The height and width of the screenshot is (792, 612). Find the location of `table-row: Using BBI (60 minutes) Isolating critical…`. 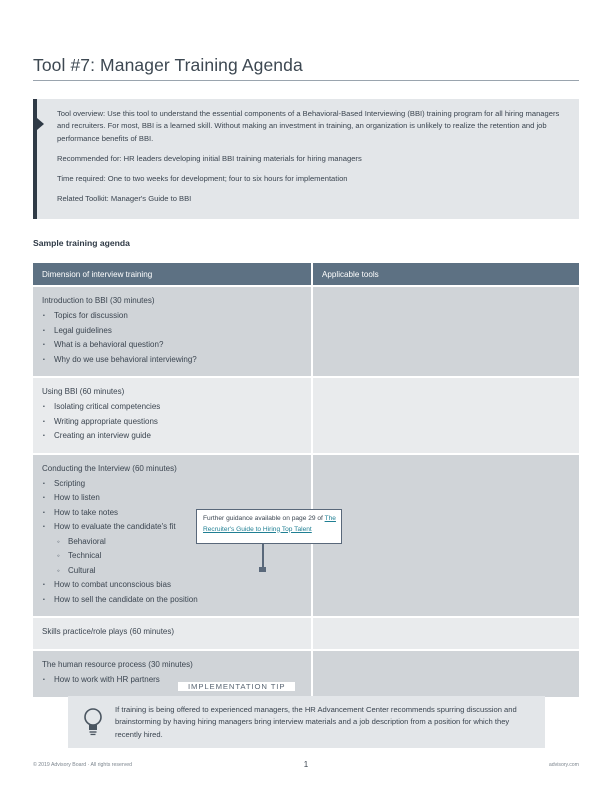

table-row: Using BBI (60 minutes) Isolating critical… is located at coordinates (306, 415).